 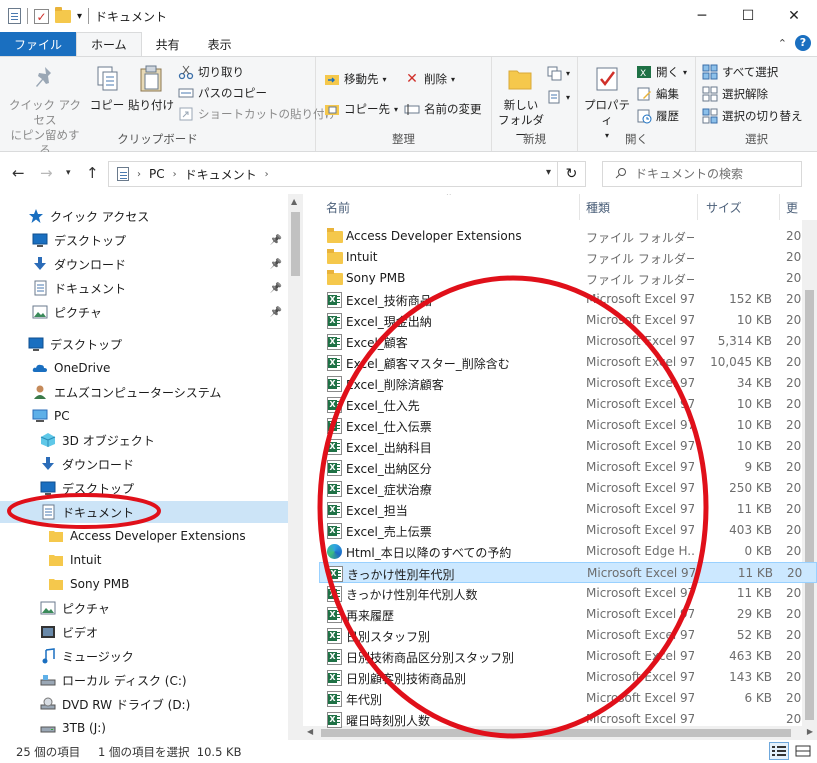 I want to click on column-header-size: サイズ, so click(x=724, y=207).